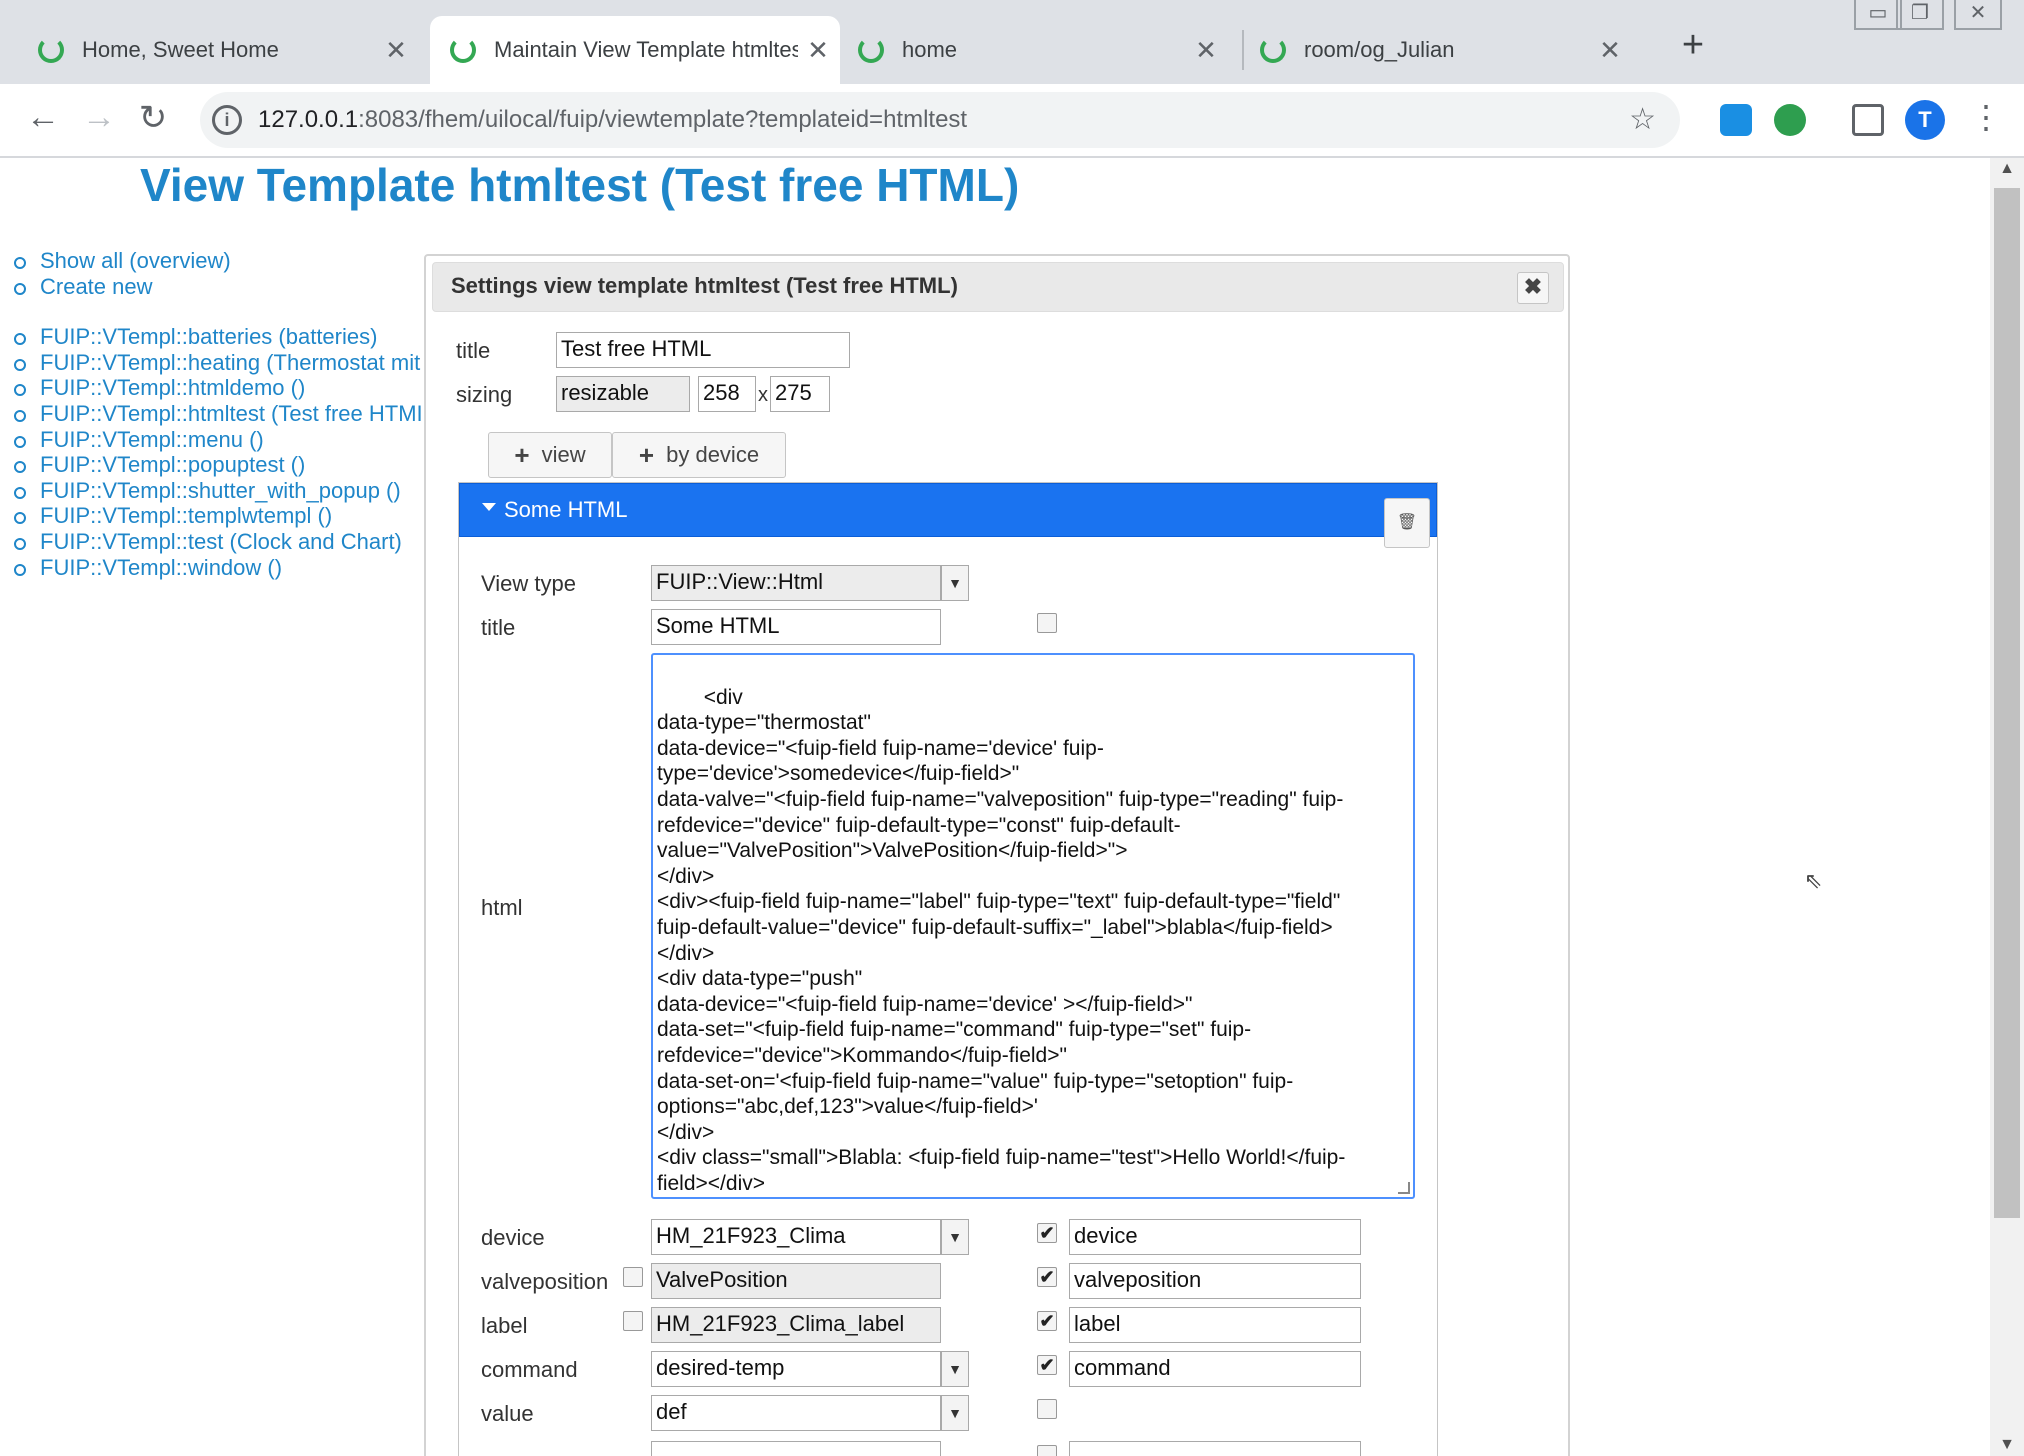 This screenshot has height=1456, width=2024. Describe the element at coordinates (180, 49) in the screenshot. I see `tab-title: Home, Sweet Home` at that location.